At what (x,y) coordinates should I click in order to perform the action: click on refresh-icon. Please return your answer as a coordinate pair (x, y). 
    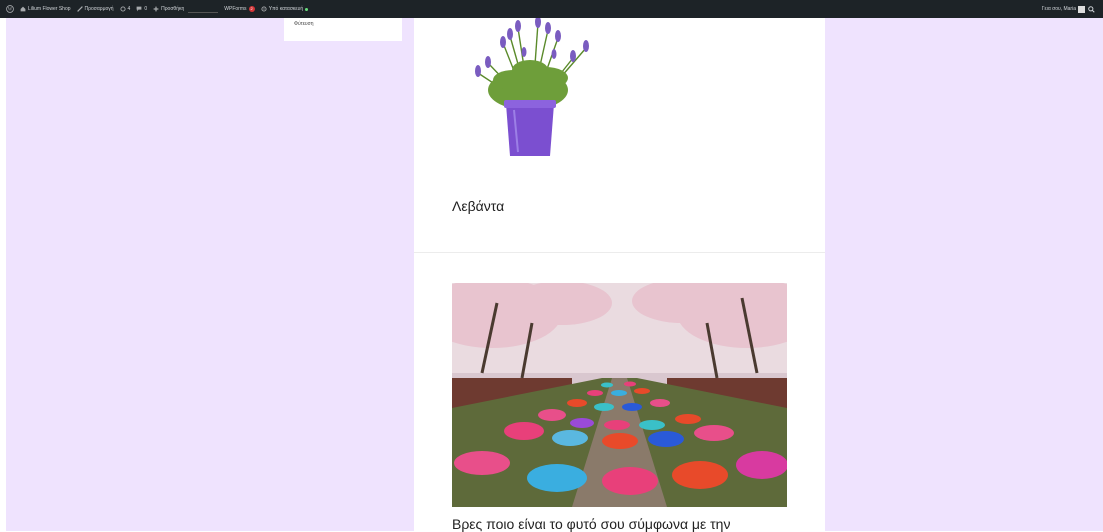
    Looking at the image, I should click on (122, 9).